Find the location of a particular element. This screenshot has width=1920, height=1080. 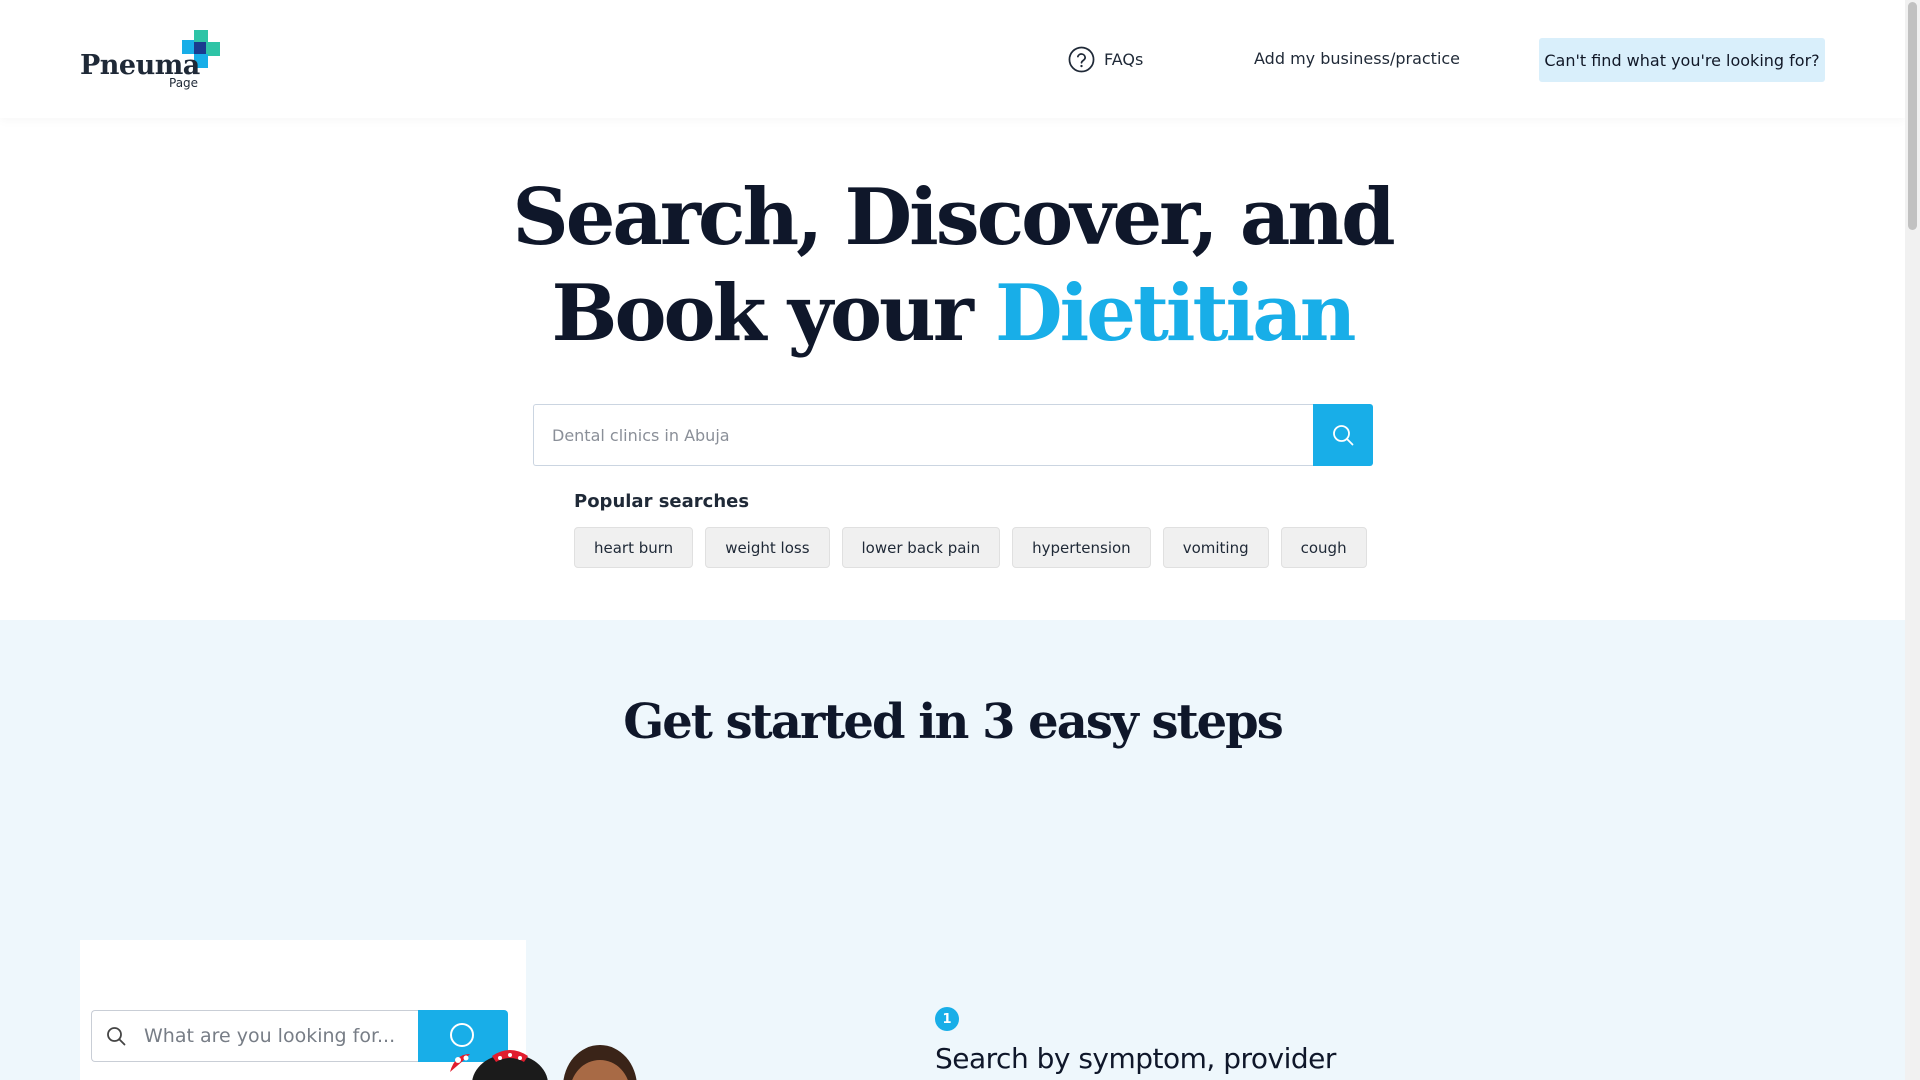

step-title: Search by symptom, provider is located at coordinates (1135, 1058).